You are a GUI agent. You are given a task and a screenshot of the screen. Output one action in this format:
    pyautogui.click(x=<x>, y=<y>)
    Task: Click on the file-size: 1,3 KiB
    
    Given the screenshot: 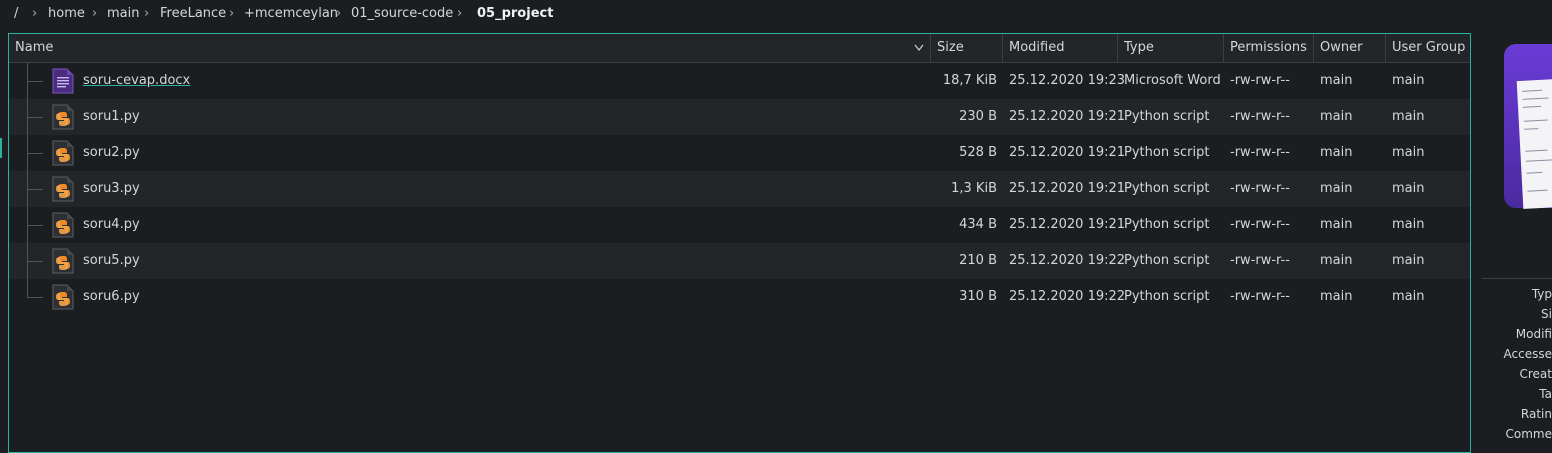 What is the action you would take?
    pyautogui.click(x=964, y=189)
    